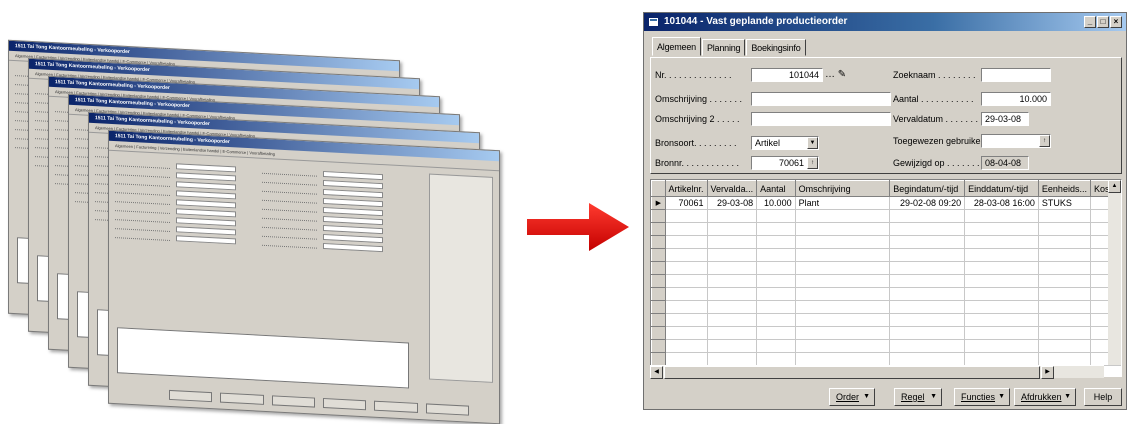 The height and width of the screenshot is (424, 1132). What do you see at coordinates (776, 47) in the screenshot?
I see `tab-boekingsinfo: Boekingsinfo` at bounding box center [776, 47].